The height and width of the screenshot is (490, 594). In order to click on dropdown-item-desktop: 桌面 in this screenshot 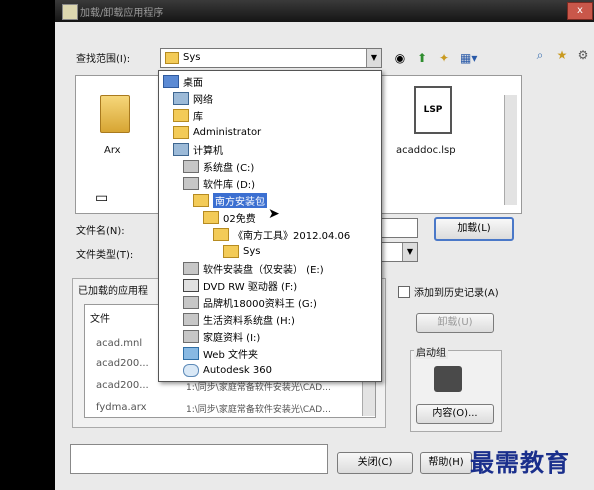, I will do `click(183, 81)`.